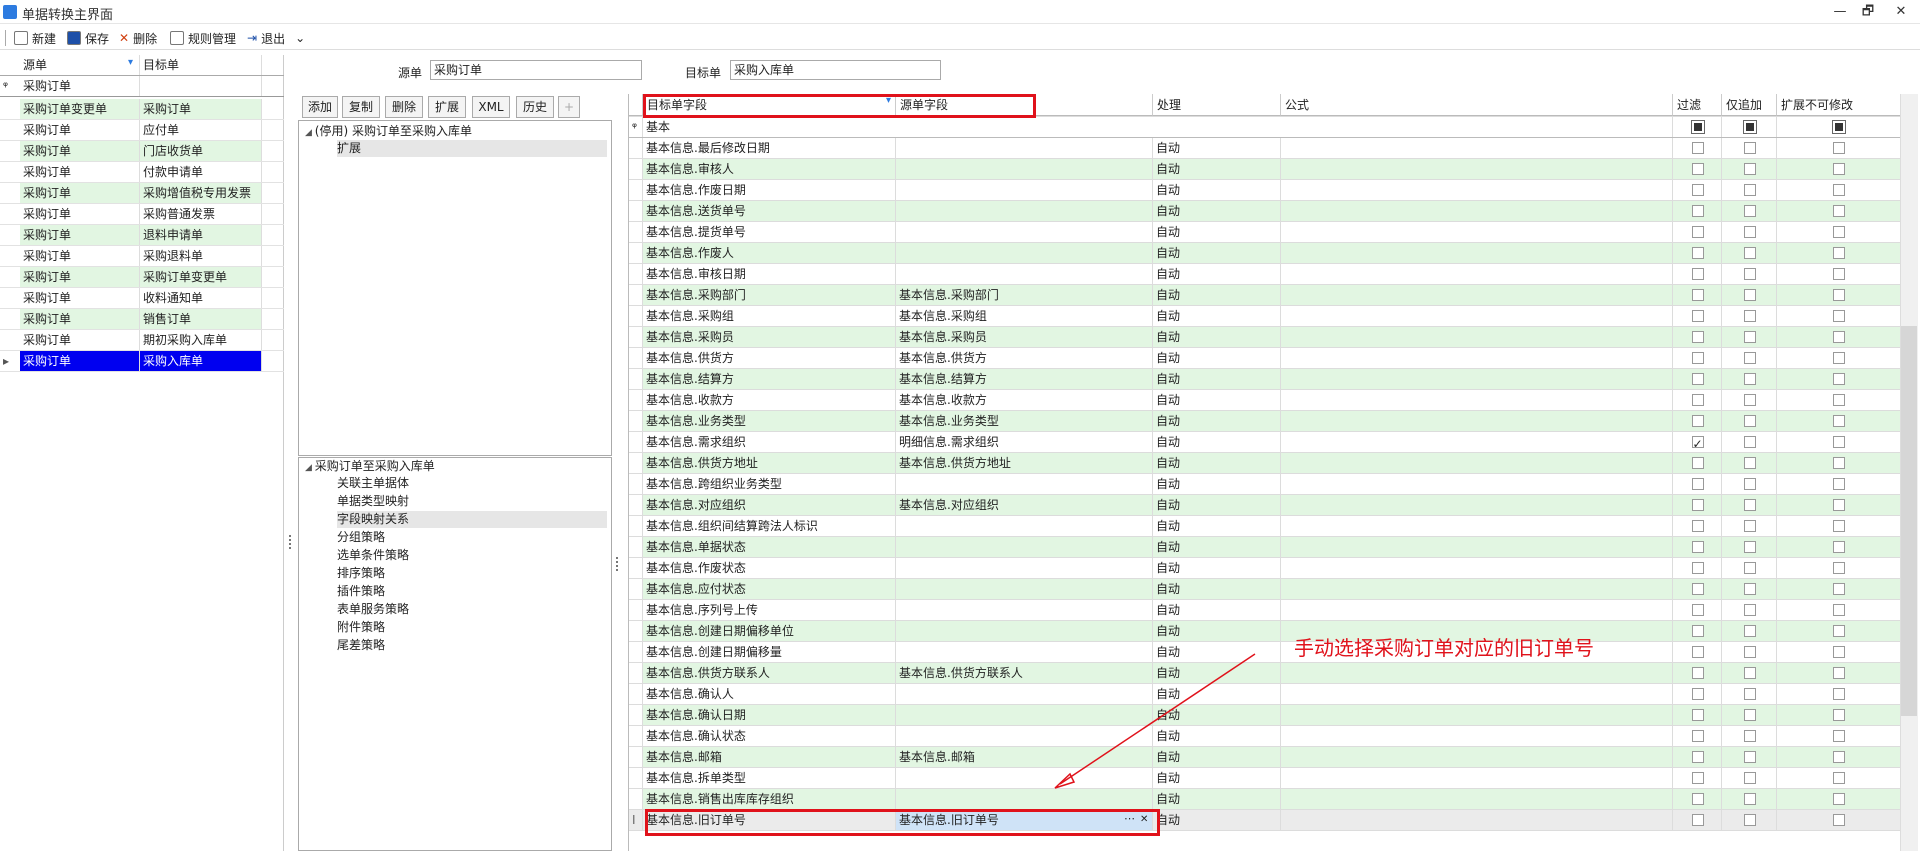 The width and height of the screenshot is (1920, 851). I want to click on target-field-cell: 基本信息.作废日期, so click(769, 190).